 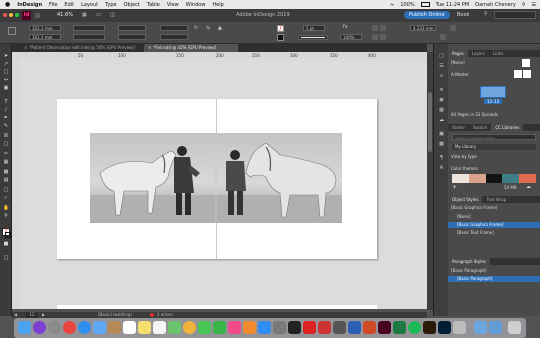 I want to click on library-dropdown: My Library, so click(x=494, y=147).